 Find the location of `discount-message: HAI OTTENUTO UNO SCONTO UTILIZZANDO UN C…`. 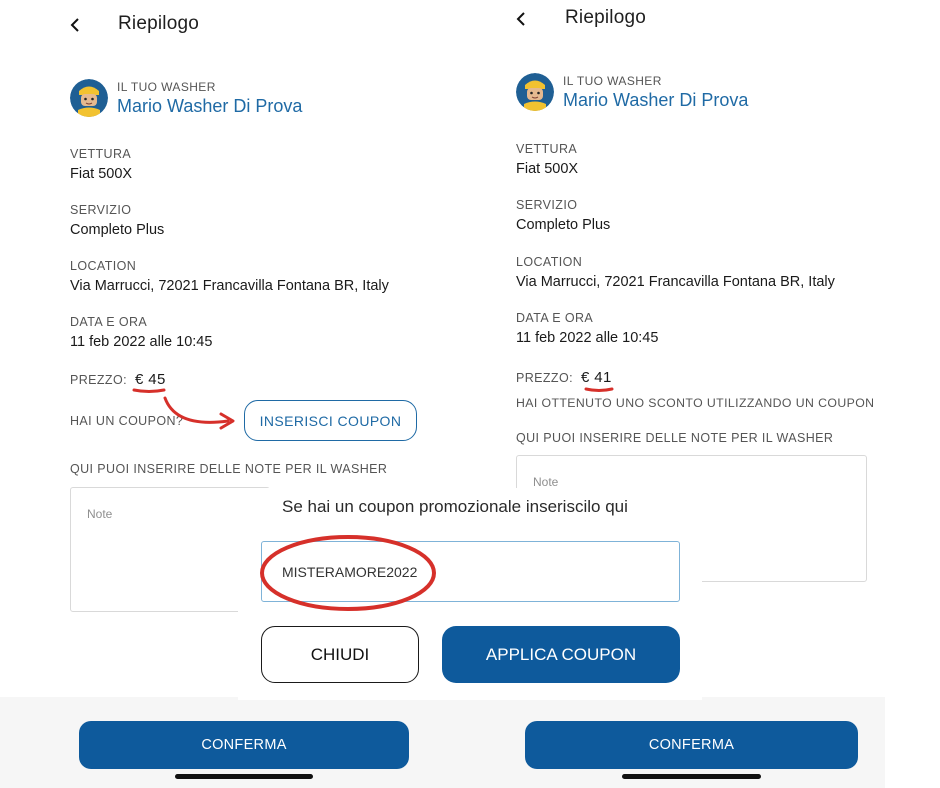

discount-message: HAI OTTENUTO UNO SCONTO UTILIZZANDO UN C… is located at coordinates (695, 403).